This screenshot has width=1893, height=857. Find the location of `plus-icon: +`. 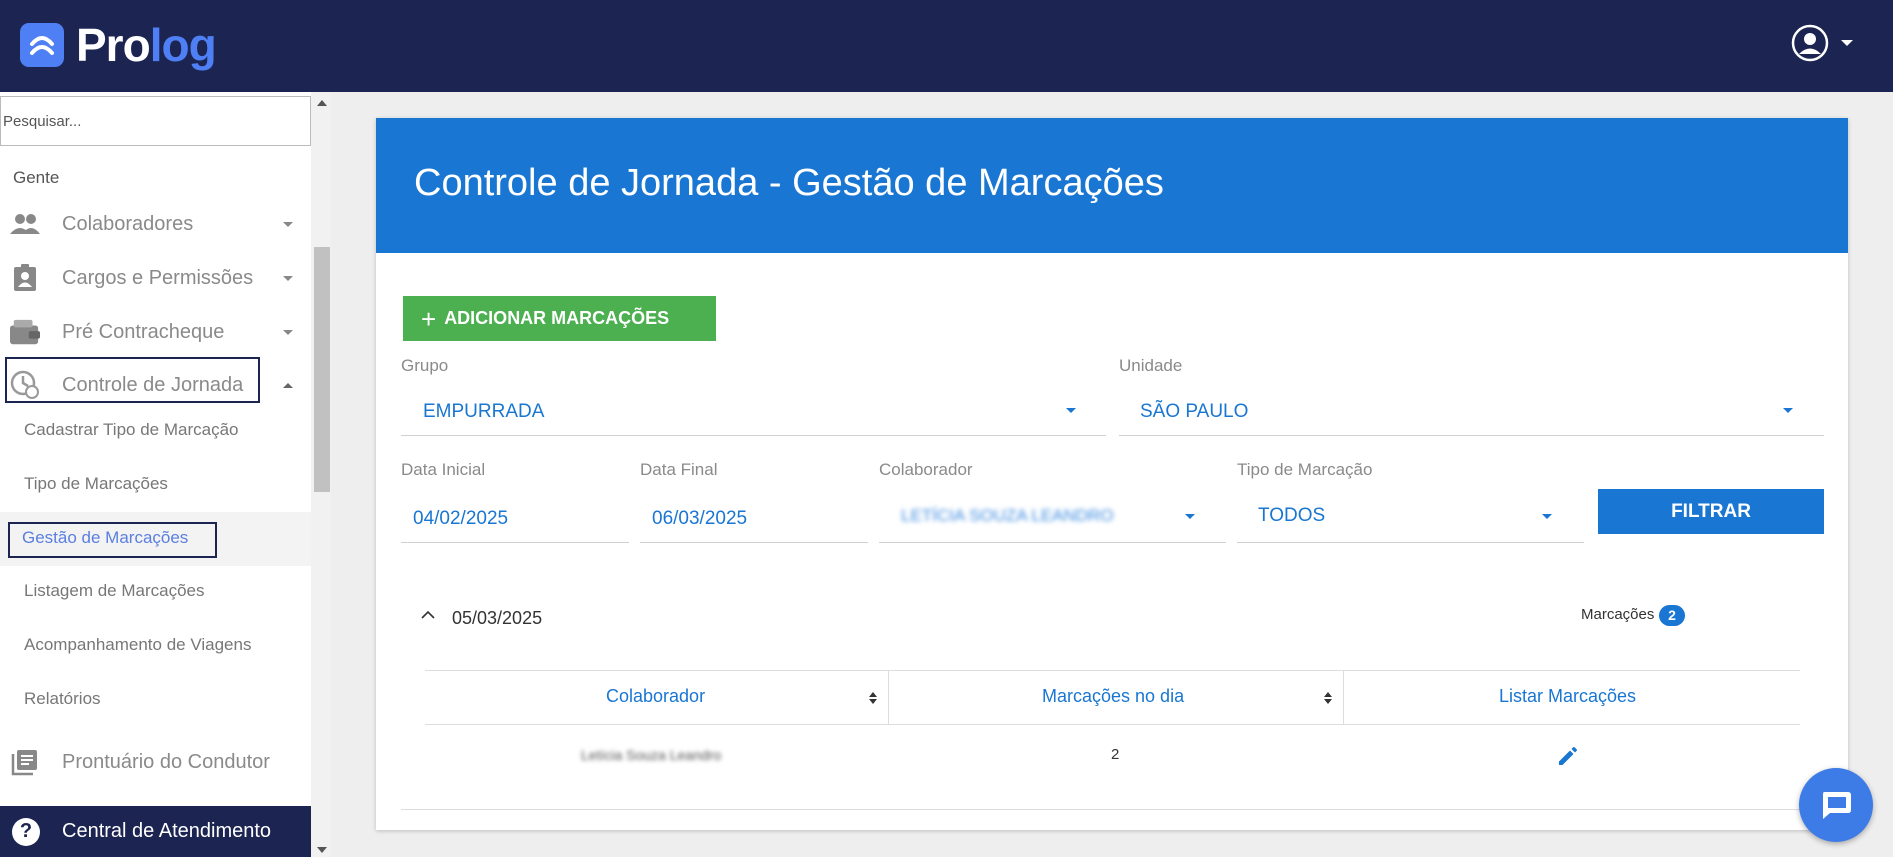

plus-icon: + is located at coordinates (429, 318).